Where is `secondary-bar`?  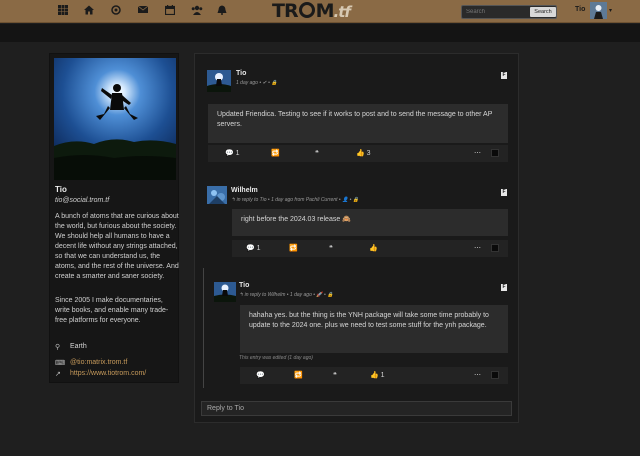 secondary-bar is located at coordinates (320, 33).